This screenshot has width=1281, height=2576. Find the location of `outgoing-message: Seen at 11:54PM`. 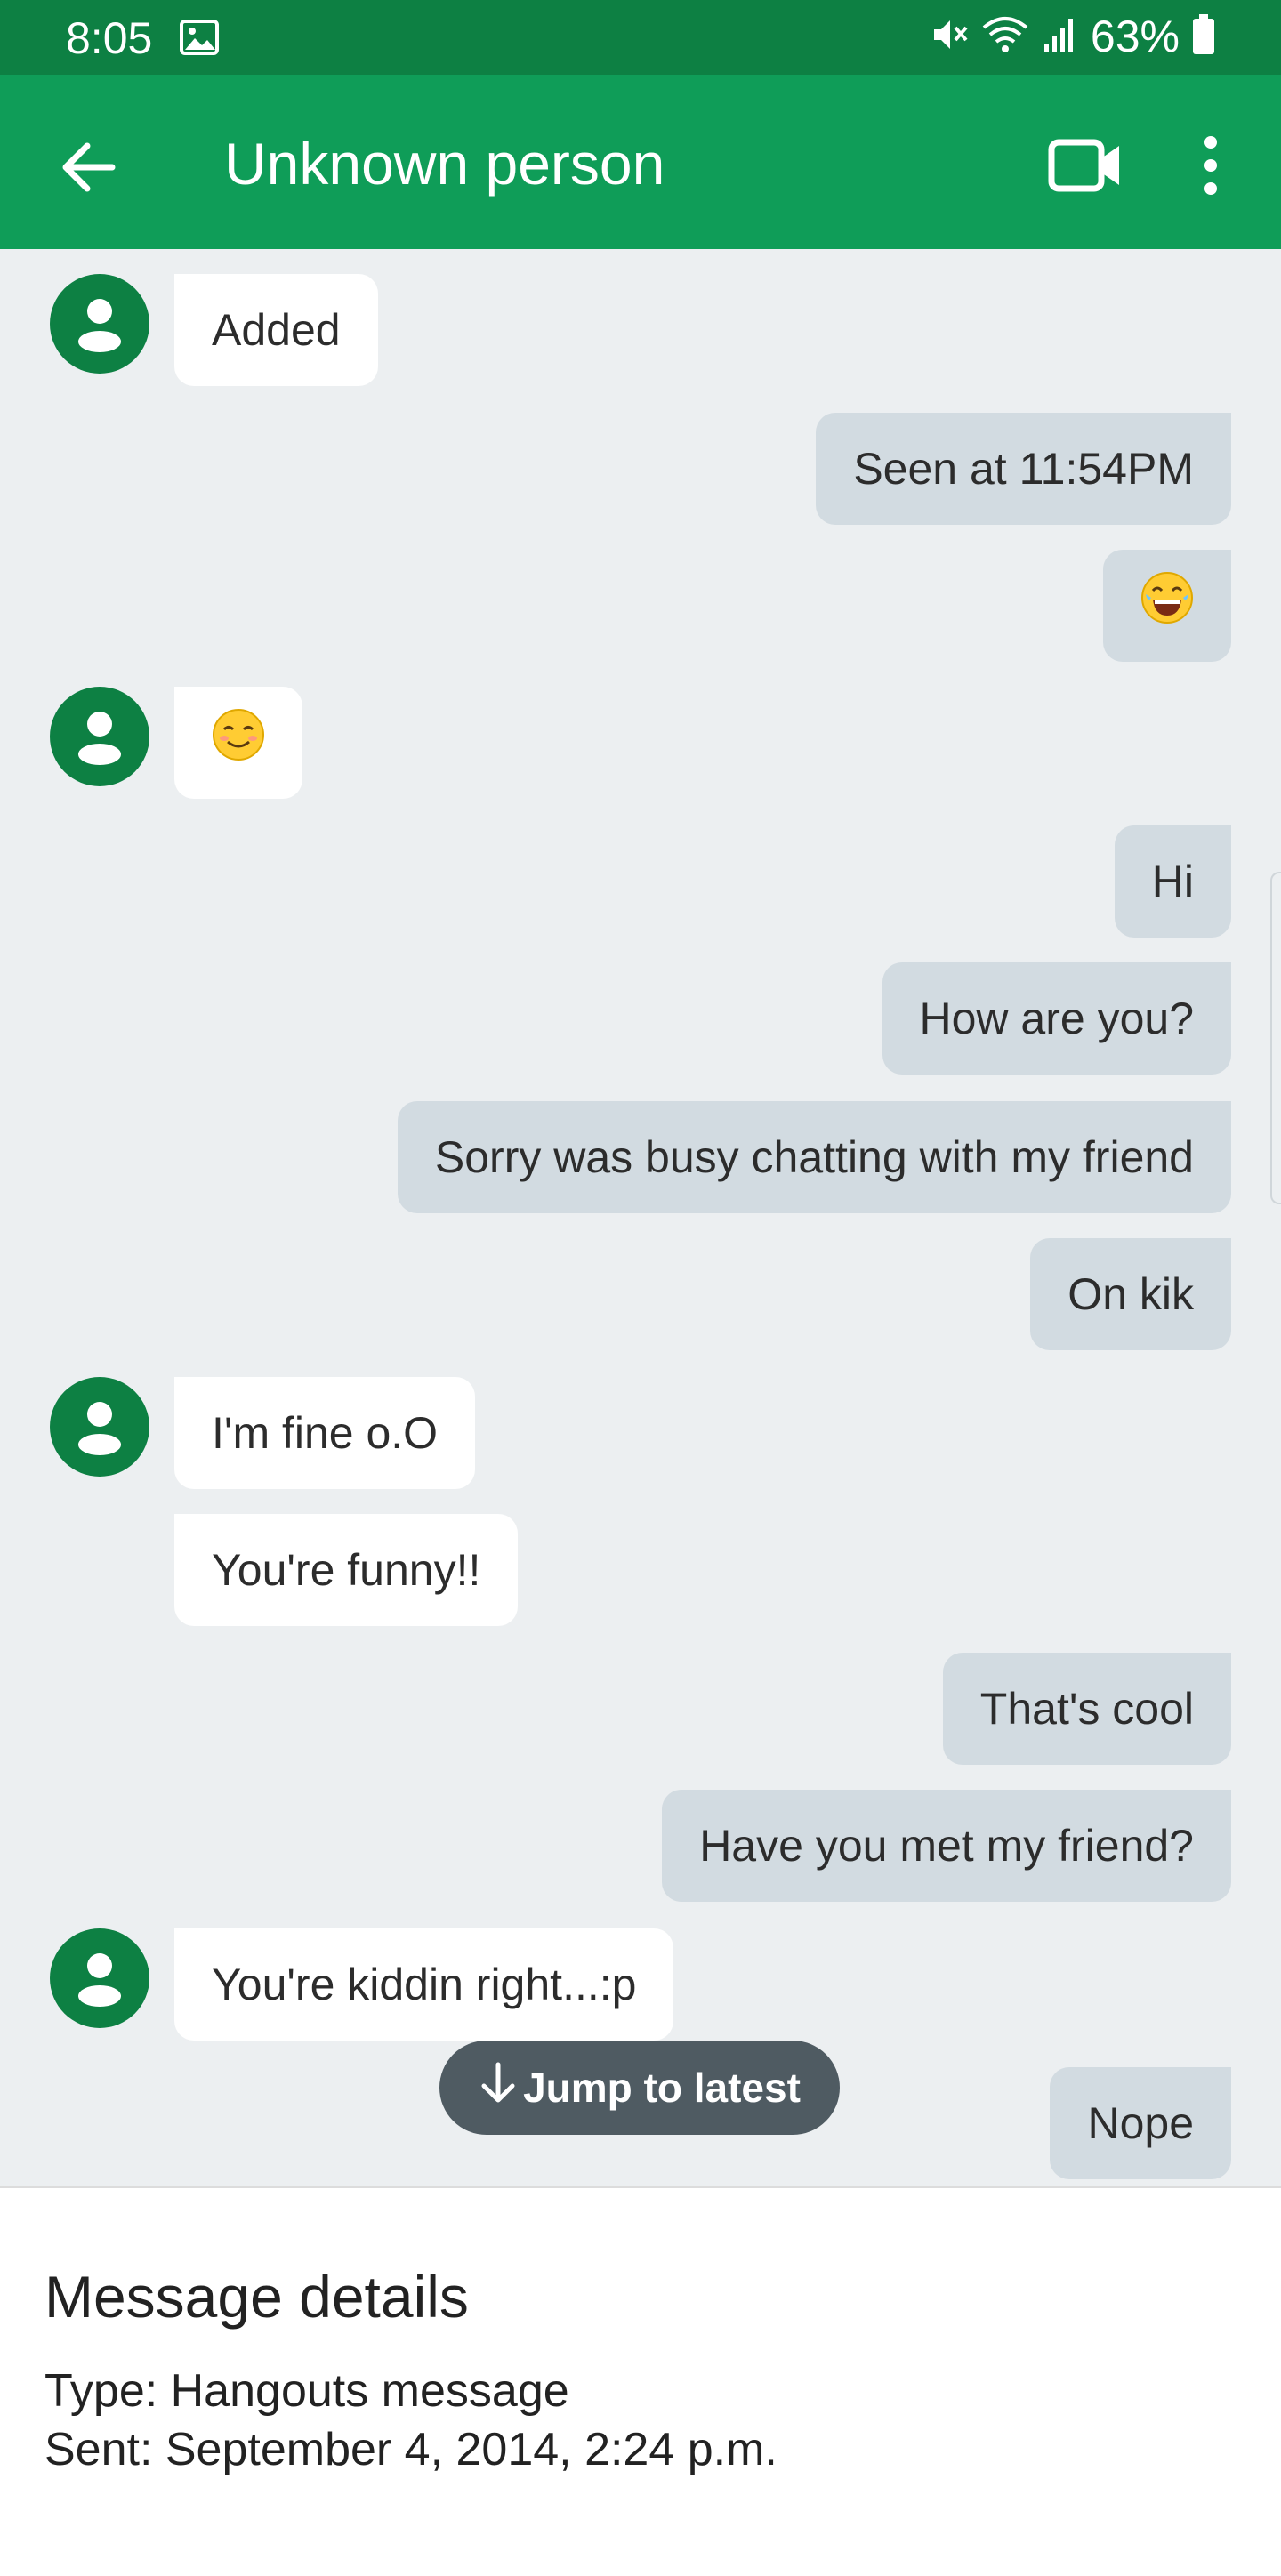

outgoing-message: Seen at 11:54PM is located at coordinates (1023, 469).